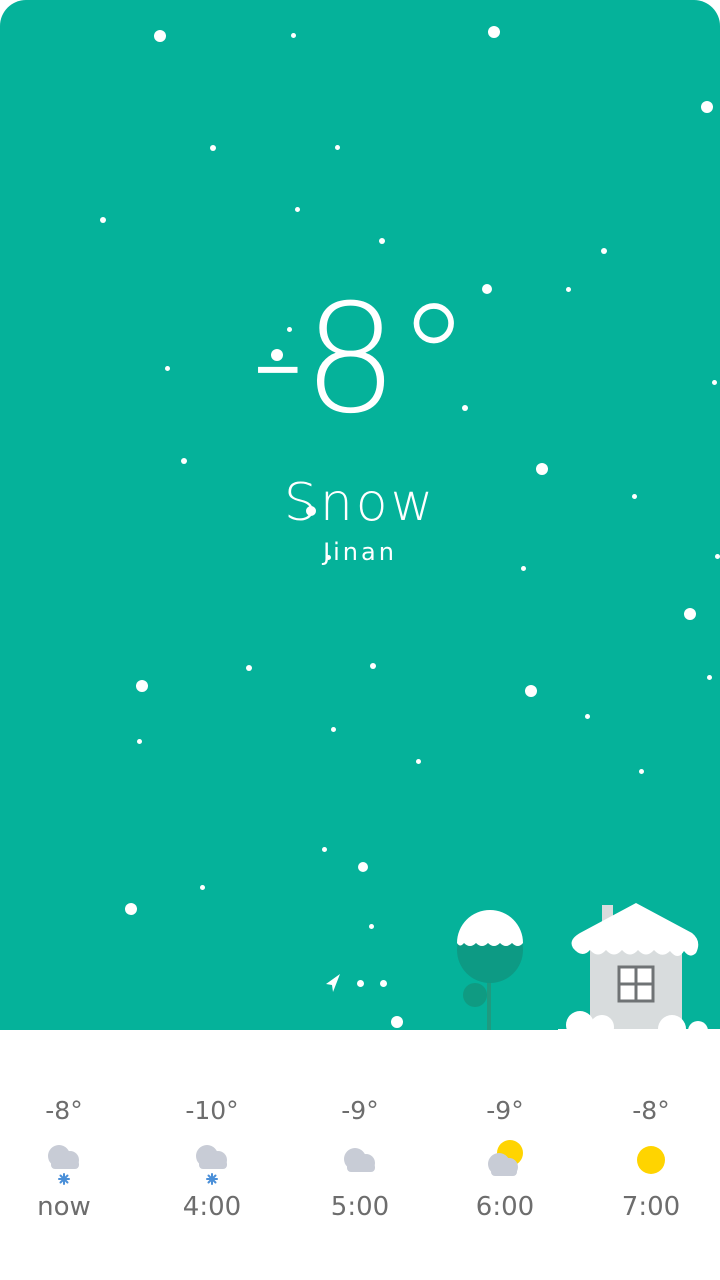 Image resolution: width=720 pixels, height=1280 pixels. I want to click on tree-illustration, so click(490, 970).